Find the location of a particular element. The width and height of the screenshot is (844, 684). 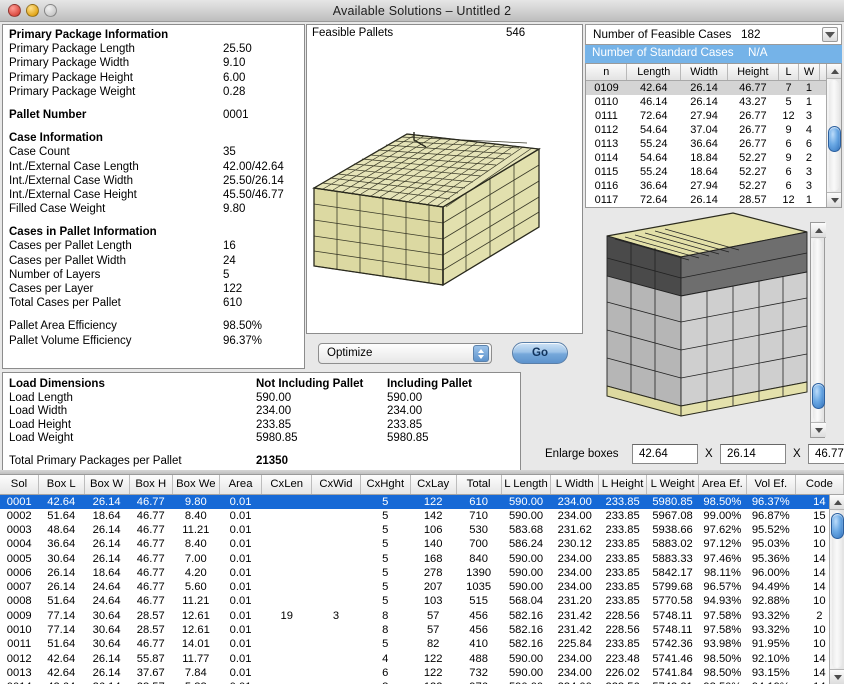

solutions-column-header: Total is located at coordinates (479, 485).